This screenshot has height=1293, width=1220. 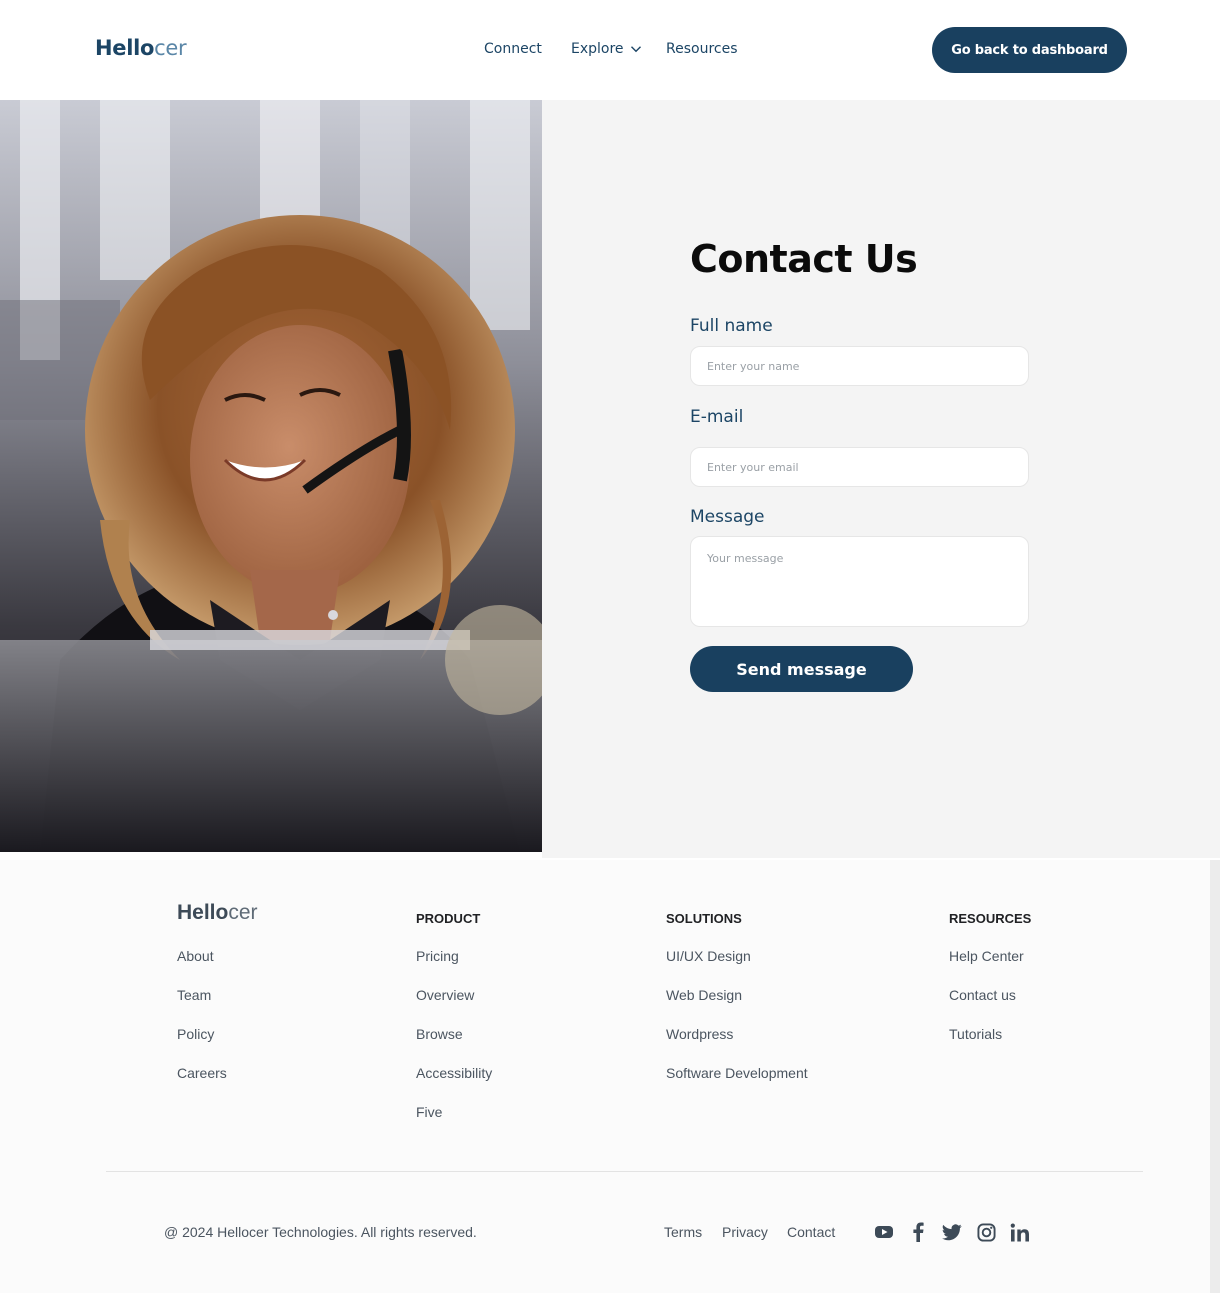 What do you see at coordinates (437, 956) in the screenshot?
I see `footer-link-pricing: Pricing` at bounding box center [437, 956].